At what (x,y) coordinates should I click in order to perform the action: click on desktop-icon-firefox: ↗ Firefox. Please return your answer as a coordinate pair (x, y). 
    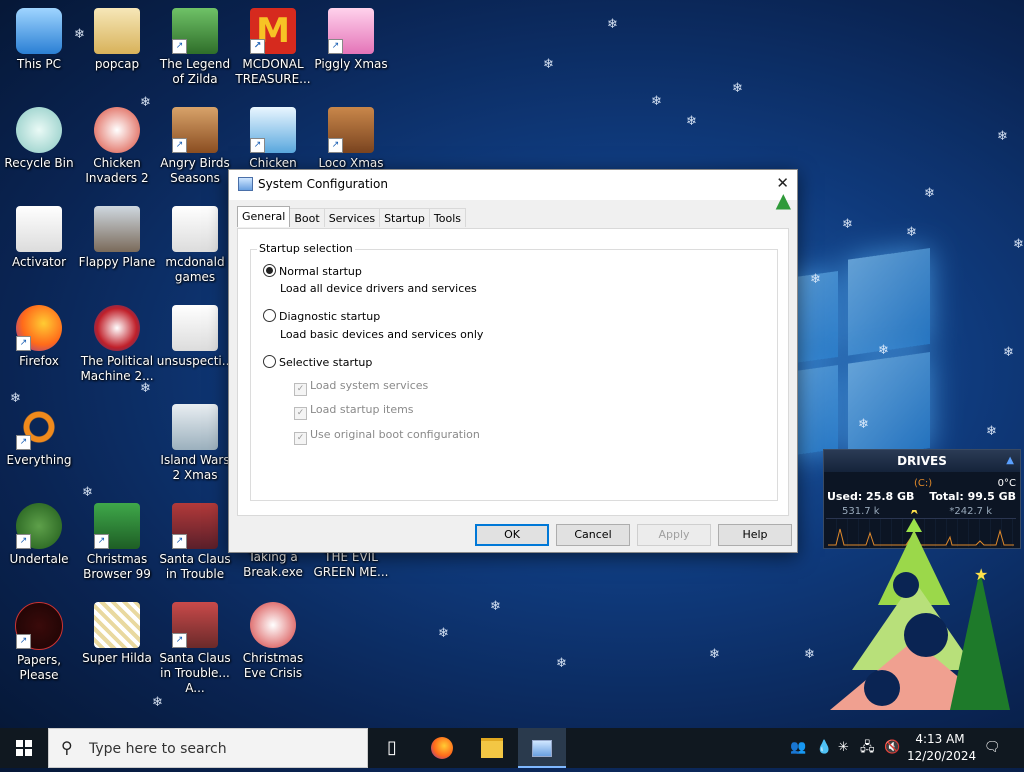
    Looking at the image, I should click on (39, 337).